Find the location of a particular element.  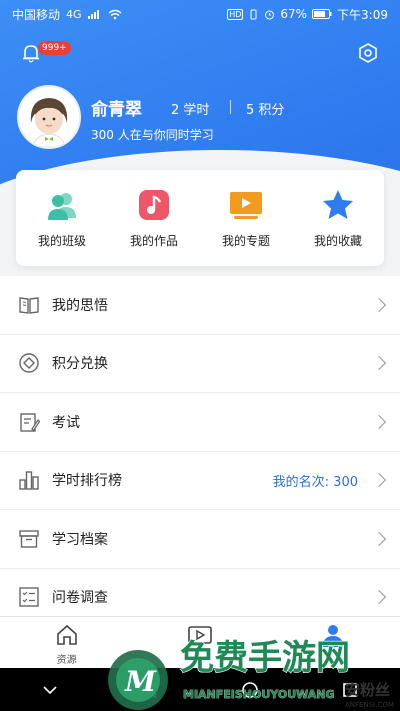

exam-icon is located at coordinates (30, 422).